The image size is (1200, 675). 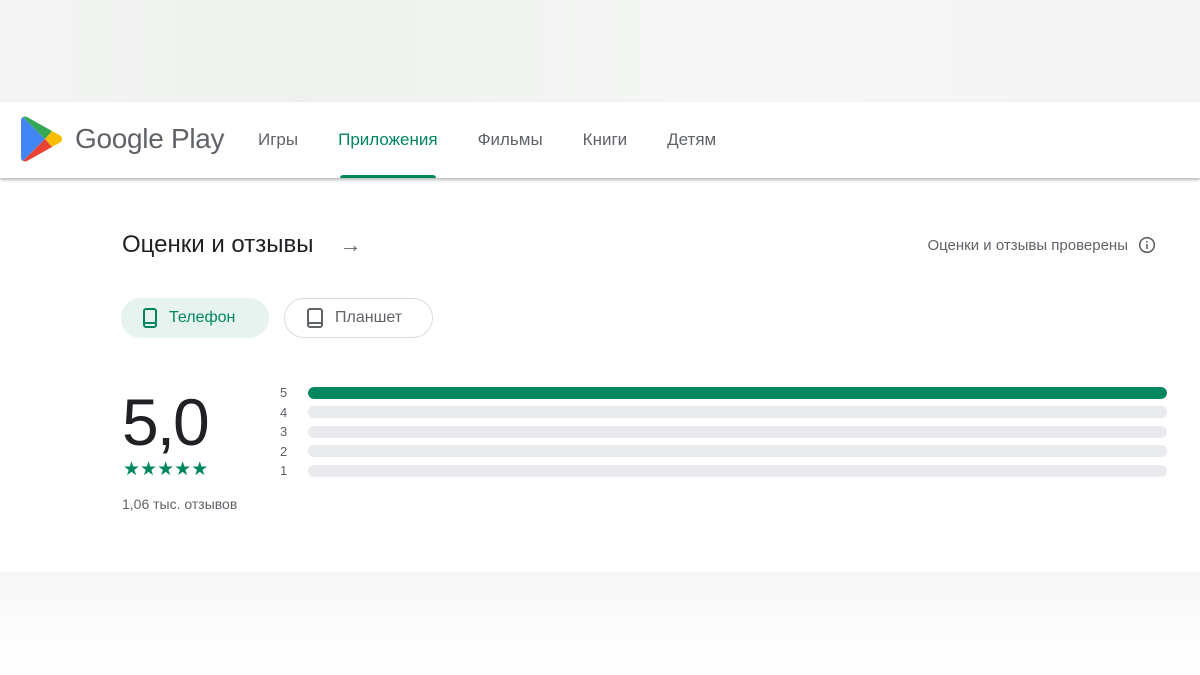 I want to click on section-header: Оценки и отзывы →, so click(x=241, y=245).